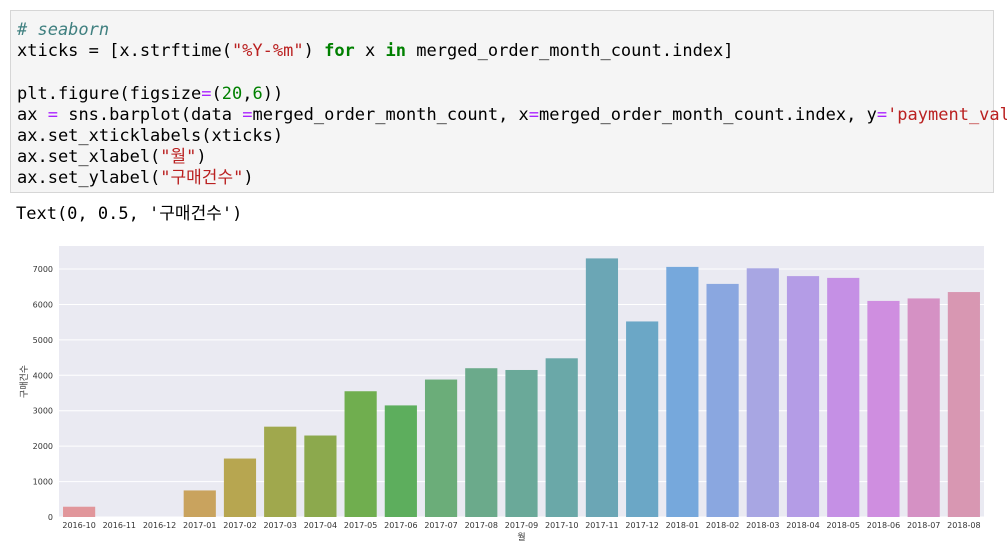  Describe the element at coordinates (505, 157) in the screenshot. I see `code-line-7: ax.set_xlabel("월")` at that location.